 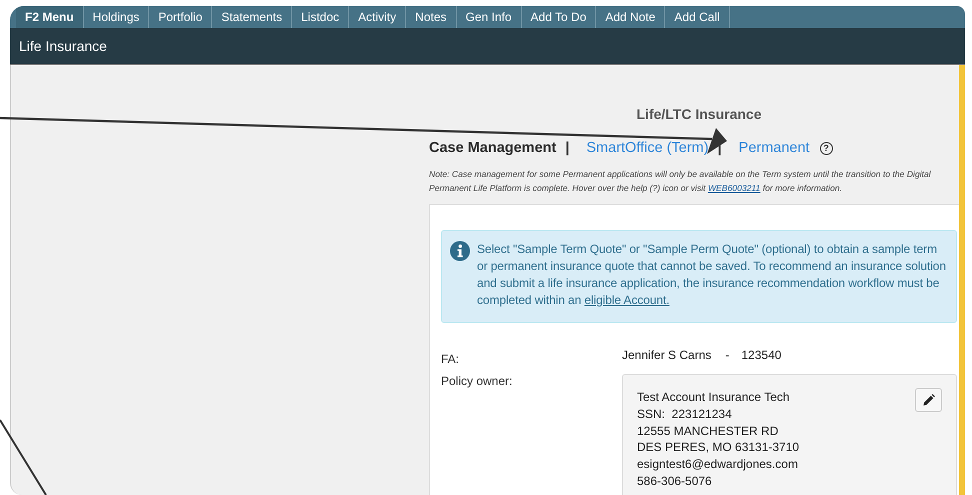 I want to click on edit-button, so click(x=928, y=400).